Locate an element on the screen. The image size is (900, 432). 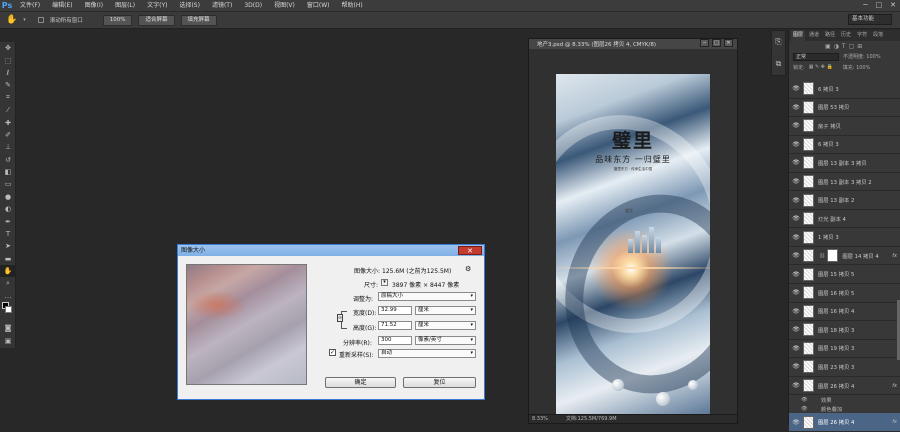
maximize-icon: □ is located at coordinates (879, 5).